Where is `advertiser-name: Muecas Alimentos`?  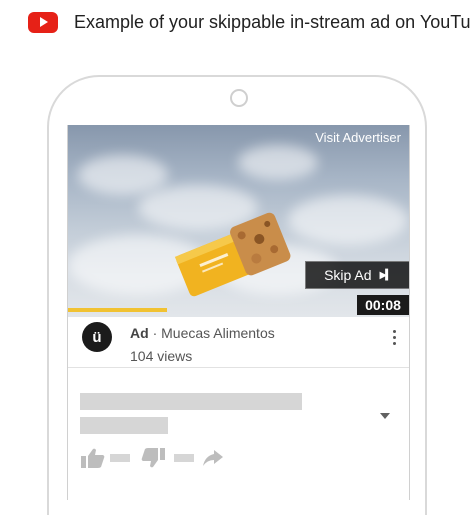 advertiser-name: Muecas Alimentos is located at coordinates (218, 333).